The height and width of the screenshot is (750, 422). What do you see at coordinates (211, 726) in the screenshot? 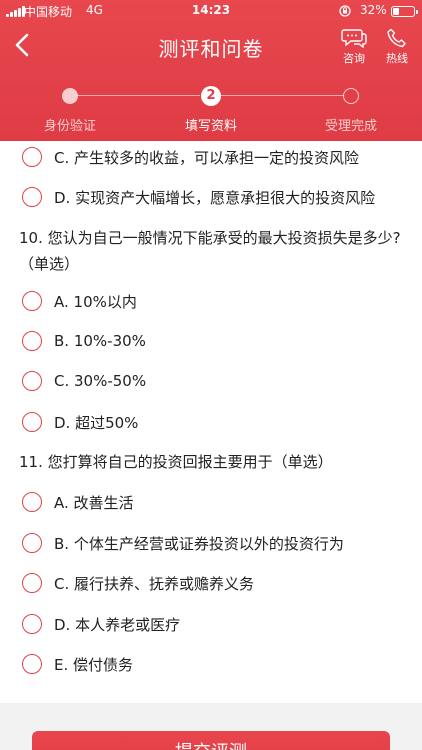
I see `bottom-bar: 提交评测` at bounding box center [211, 726].